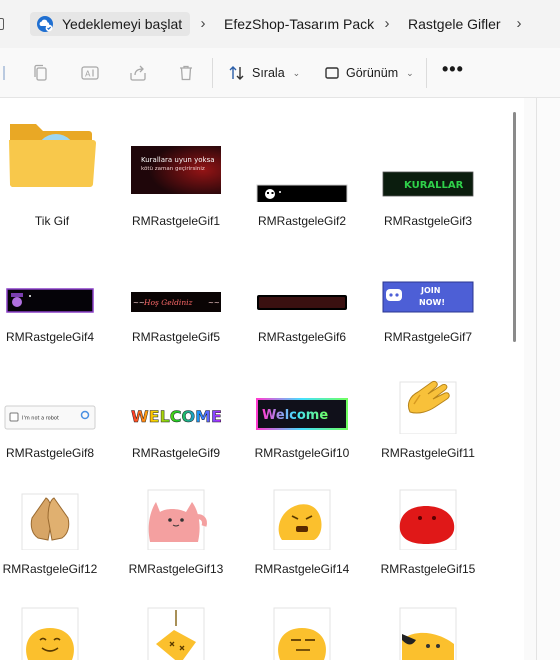  Describe the element at coordinates (302, 519) in the screenshot. I see `angry-blob-thumbnail` at that location.